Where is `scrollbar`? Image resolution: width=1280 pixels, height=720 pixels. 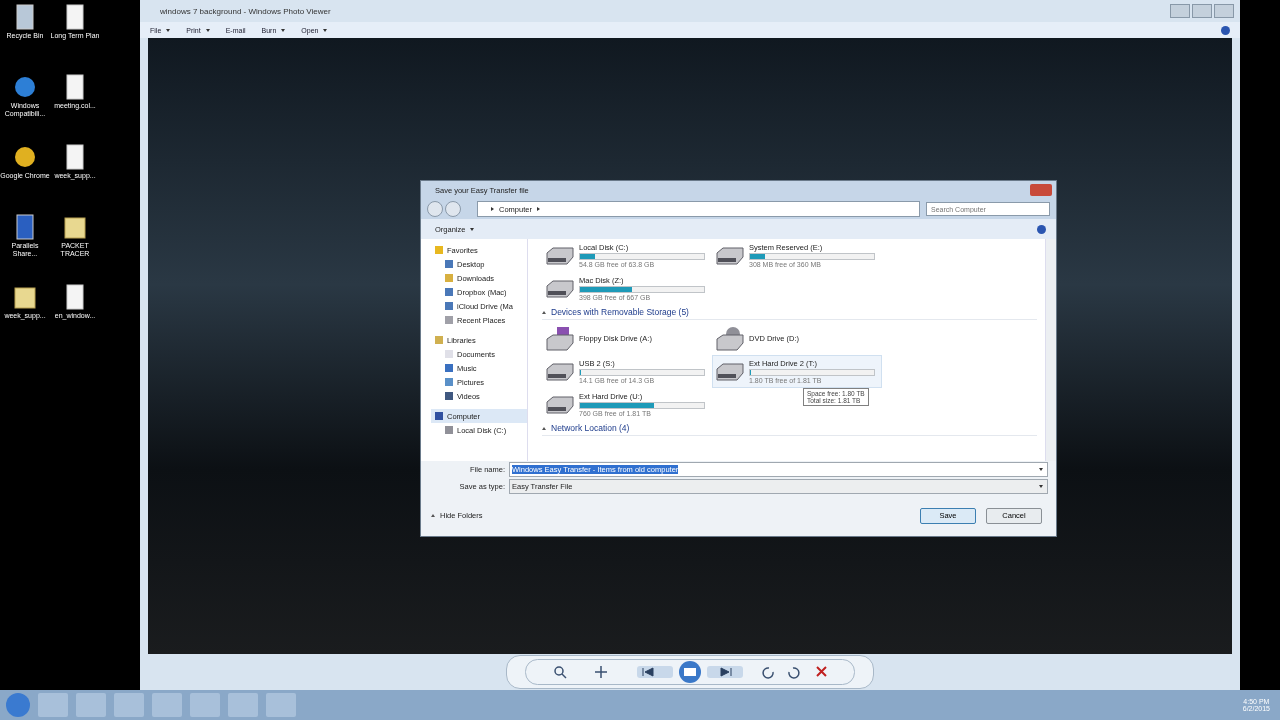
scrollbar is located at coordinates (1050, 350).